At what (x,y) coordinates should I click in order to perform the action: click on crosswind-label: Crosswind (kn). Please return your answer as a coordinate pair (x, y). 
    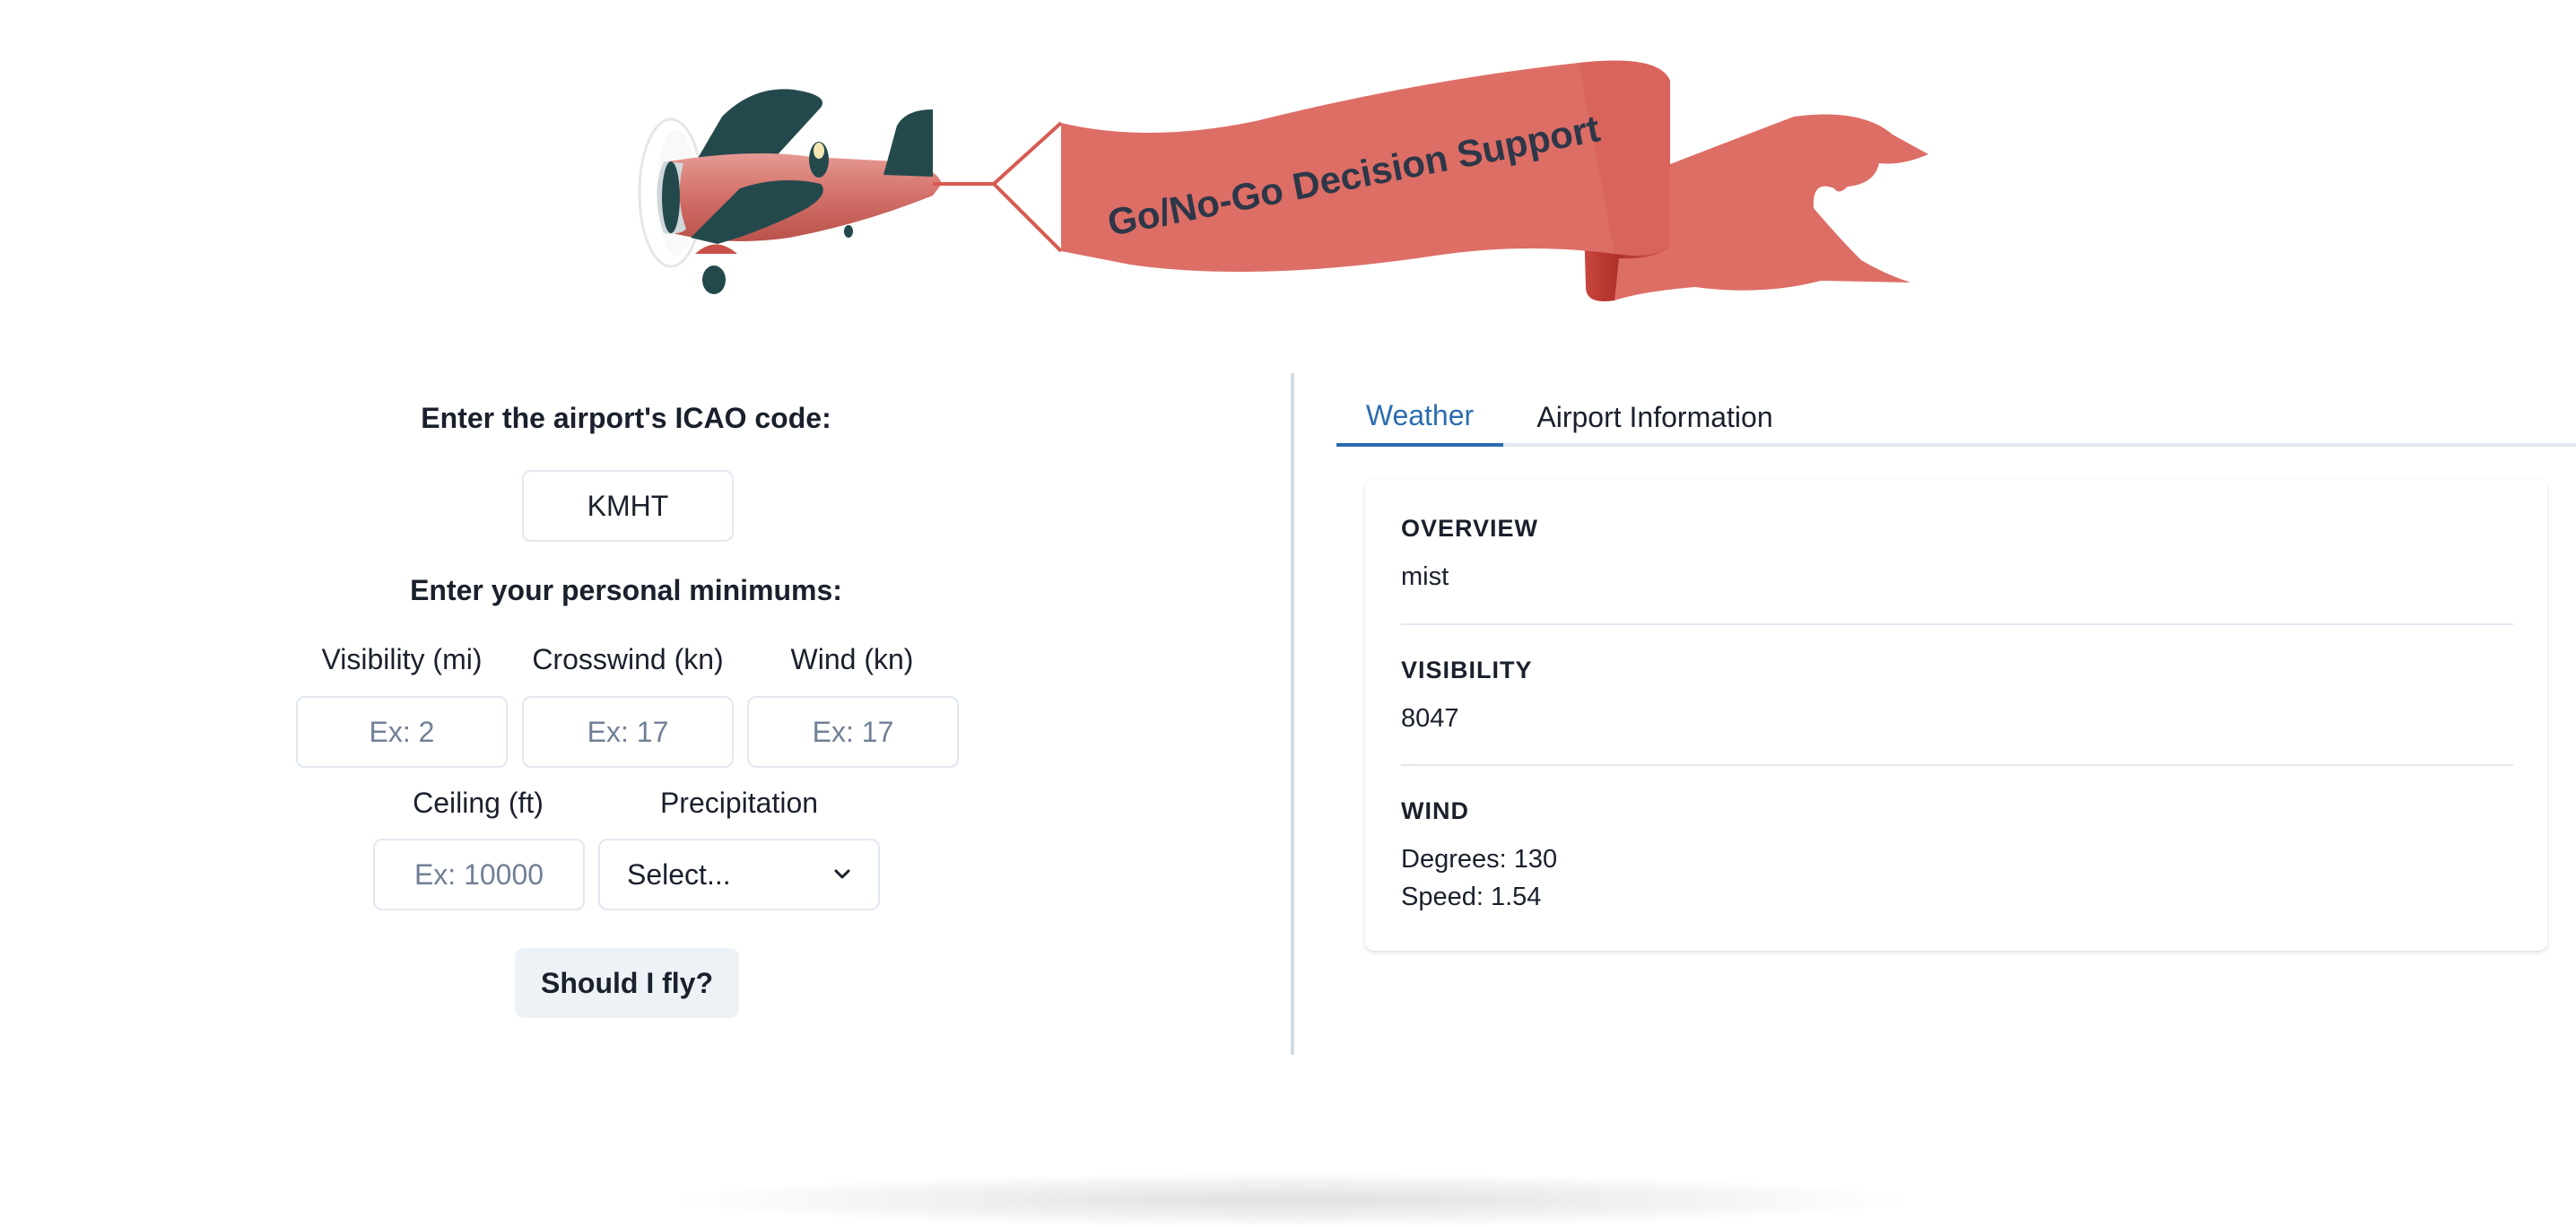
    Looking at the image, I should click on (628, 659).